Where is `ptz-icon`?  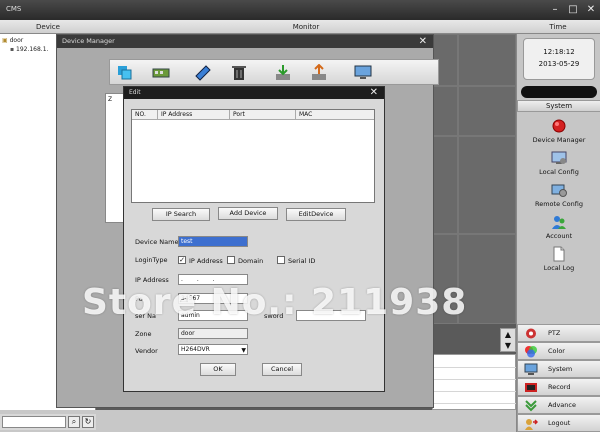
ptz-icon is located at coordinates (531, 333).